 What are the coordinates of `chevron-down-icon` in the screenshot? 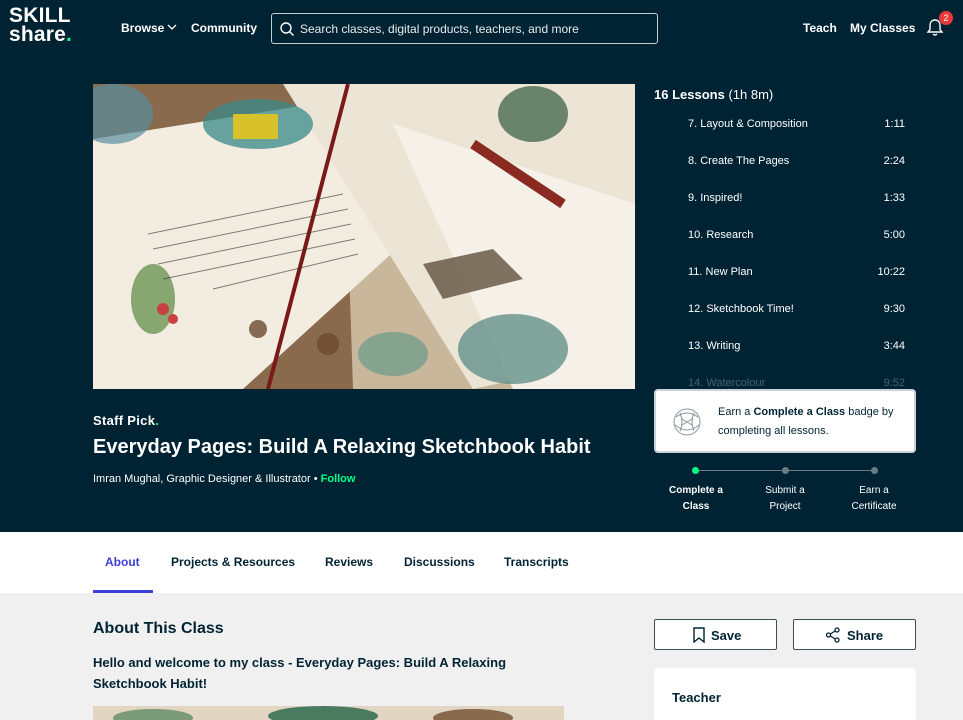 It's located at (172, 27).